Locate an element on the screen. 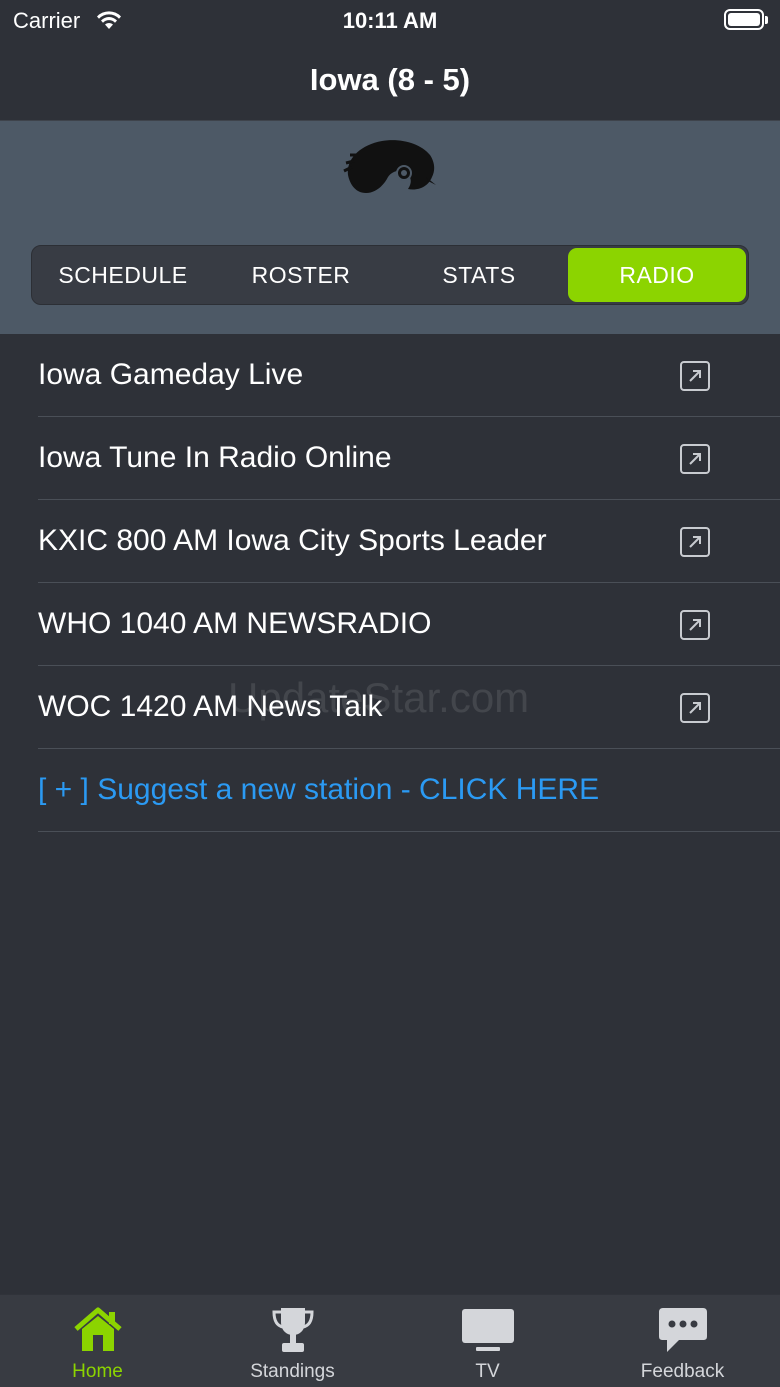 This screenshot has width=780, height=1387. tab-stats: STATS is located at coordinates (479, 275).